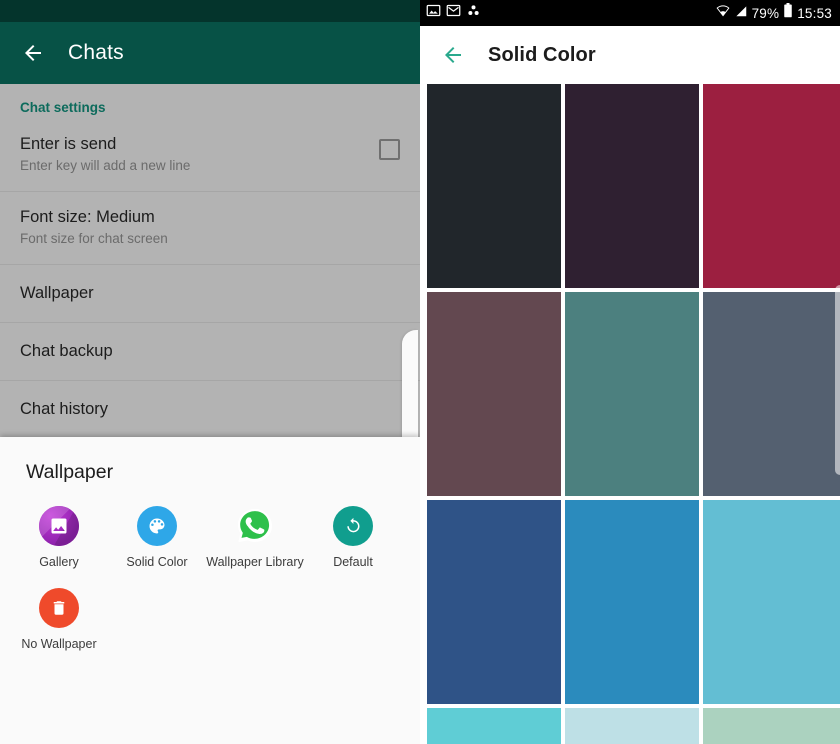  Describe the element at coordinates (210, 410) in the screenshot. I see `setting-row-chat-history: Chat history` at that location.